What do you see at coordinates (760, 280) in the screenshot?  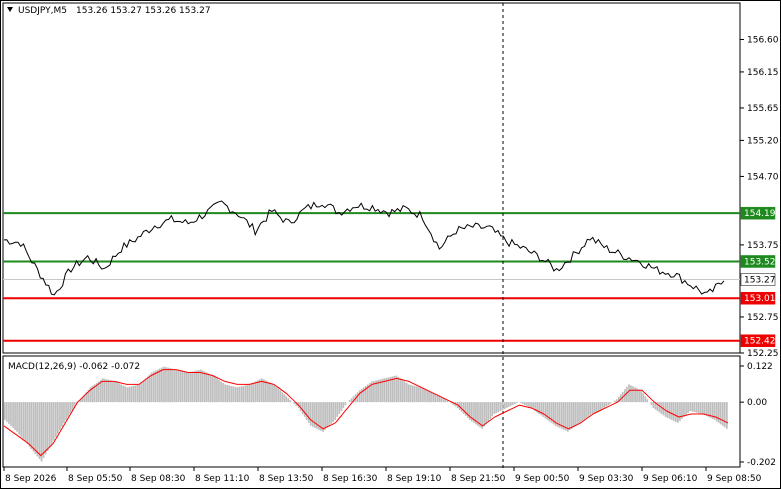 I see `level-price-label: 153.27` at bounding box center [760, 280].